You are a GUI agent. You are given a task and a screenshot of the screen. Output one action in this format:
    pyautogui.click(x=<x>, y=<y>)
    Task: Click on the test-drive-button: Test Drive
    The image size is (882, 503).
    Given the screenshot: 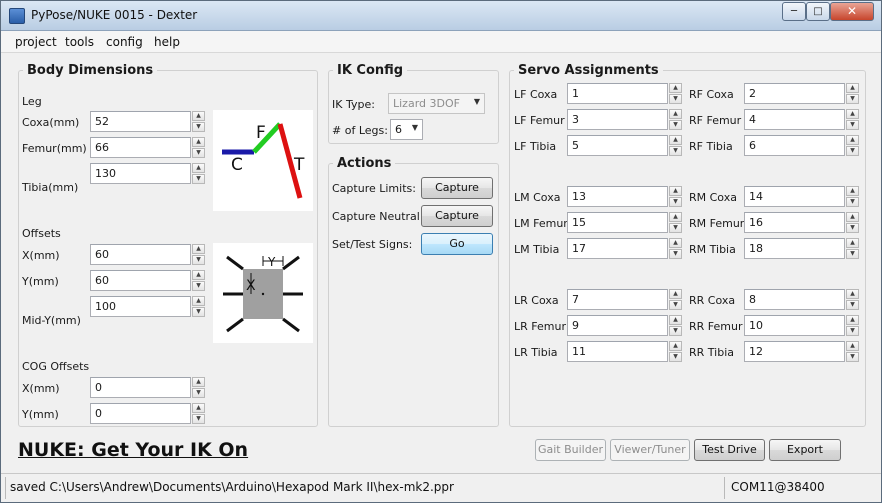 What is the action you would take?
    pyautogui.click(x=729, y=450)
    